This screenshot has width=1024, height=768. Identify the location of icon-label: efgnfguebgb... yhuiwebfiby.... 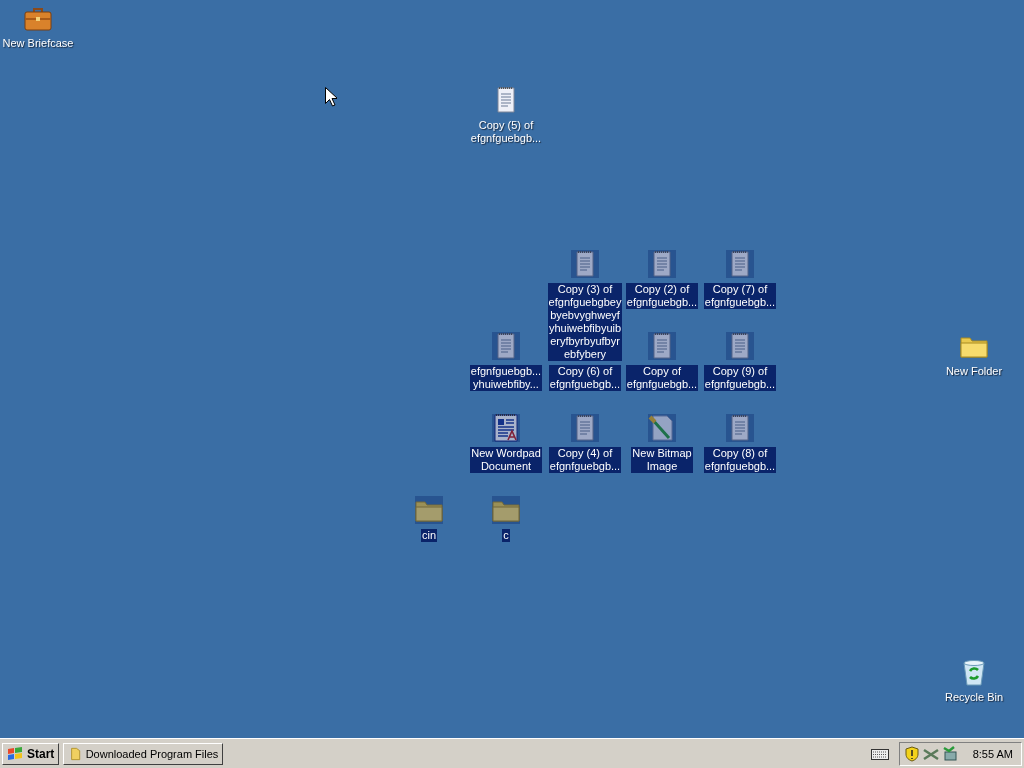
(506, 378).